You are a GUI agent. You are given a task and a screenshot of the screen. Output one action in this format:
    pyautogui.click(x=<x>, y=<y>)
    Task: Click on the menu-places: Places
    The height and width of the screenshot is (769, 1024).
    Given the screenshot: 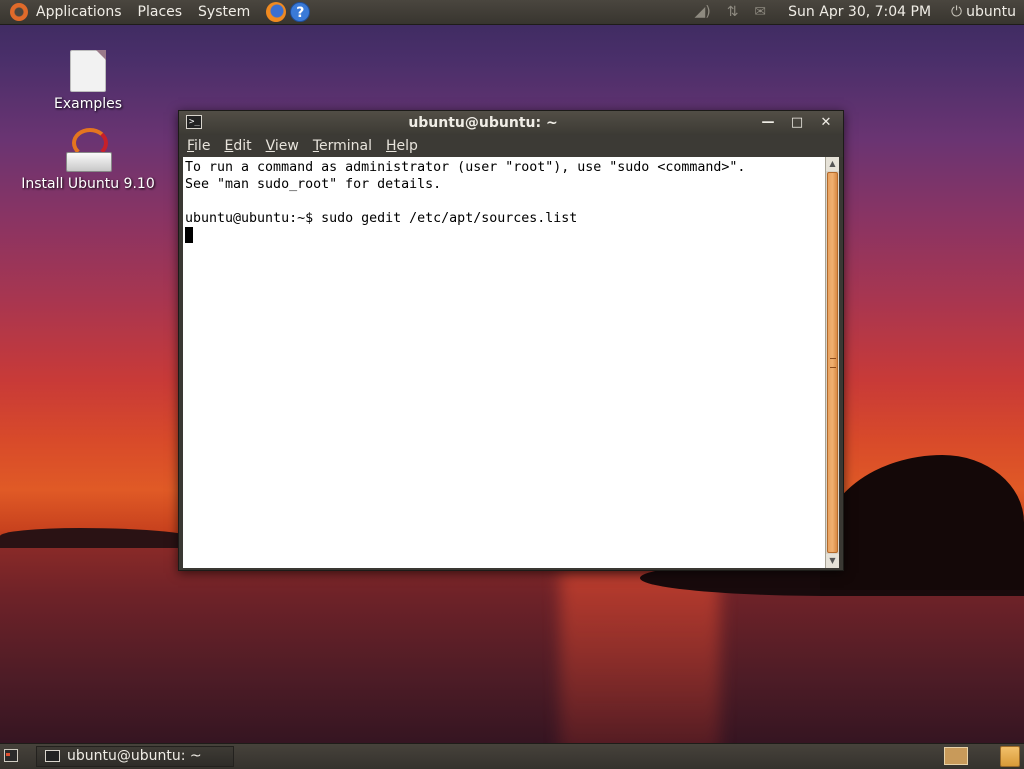 What is the action you would take?
    pyautogui.click(x=160, y=12)
    